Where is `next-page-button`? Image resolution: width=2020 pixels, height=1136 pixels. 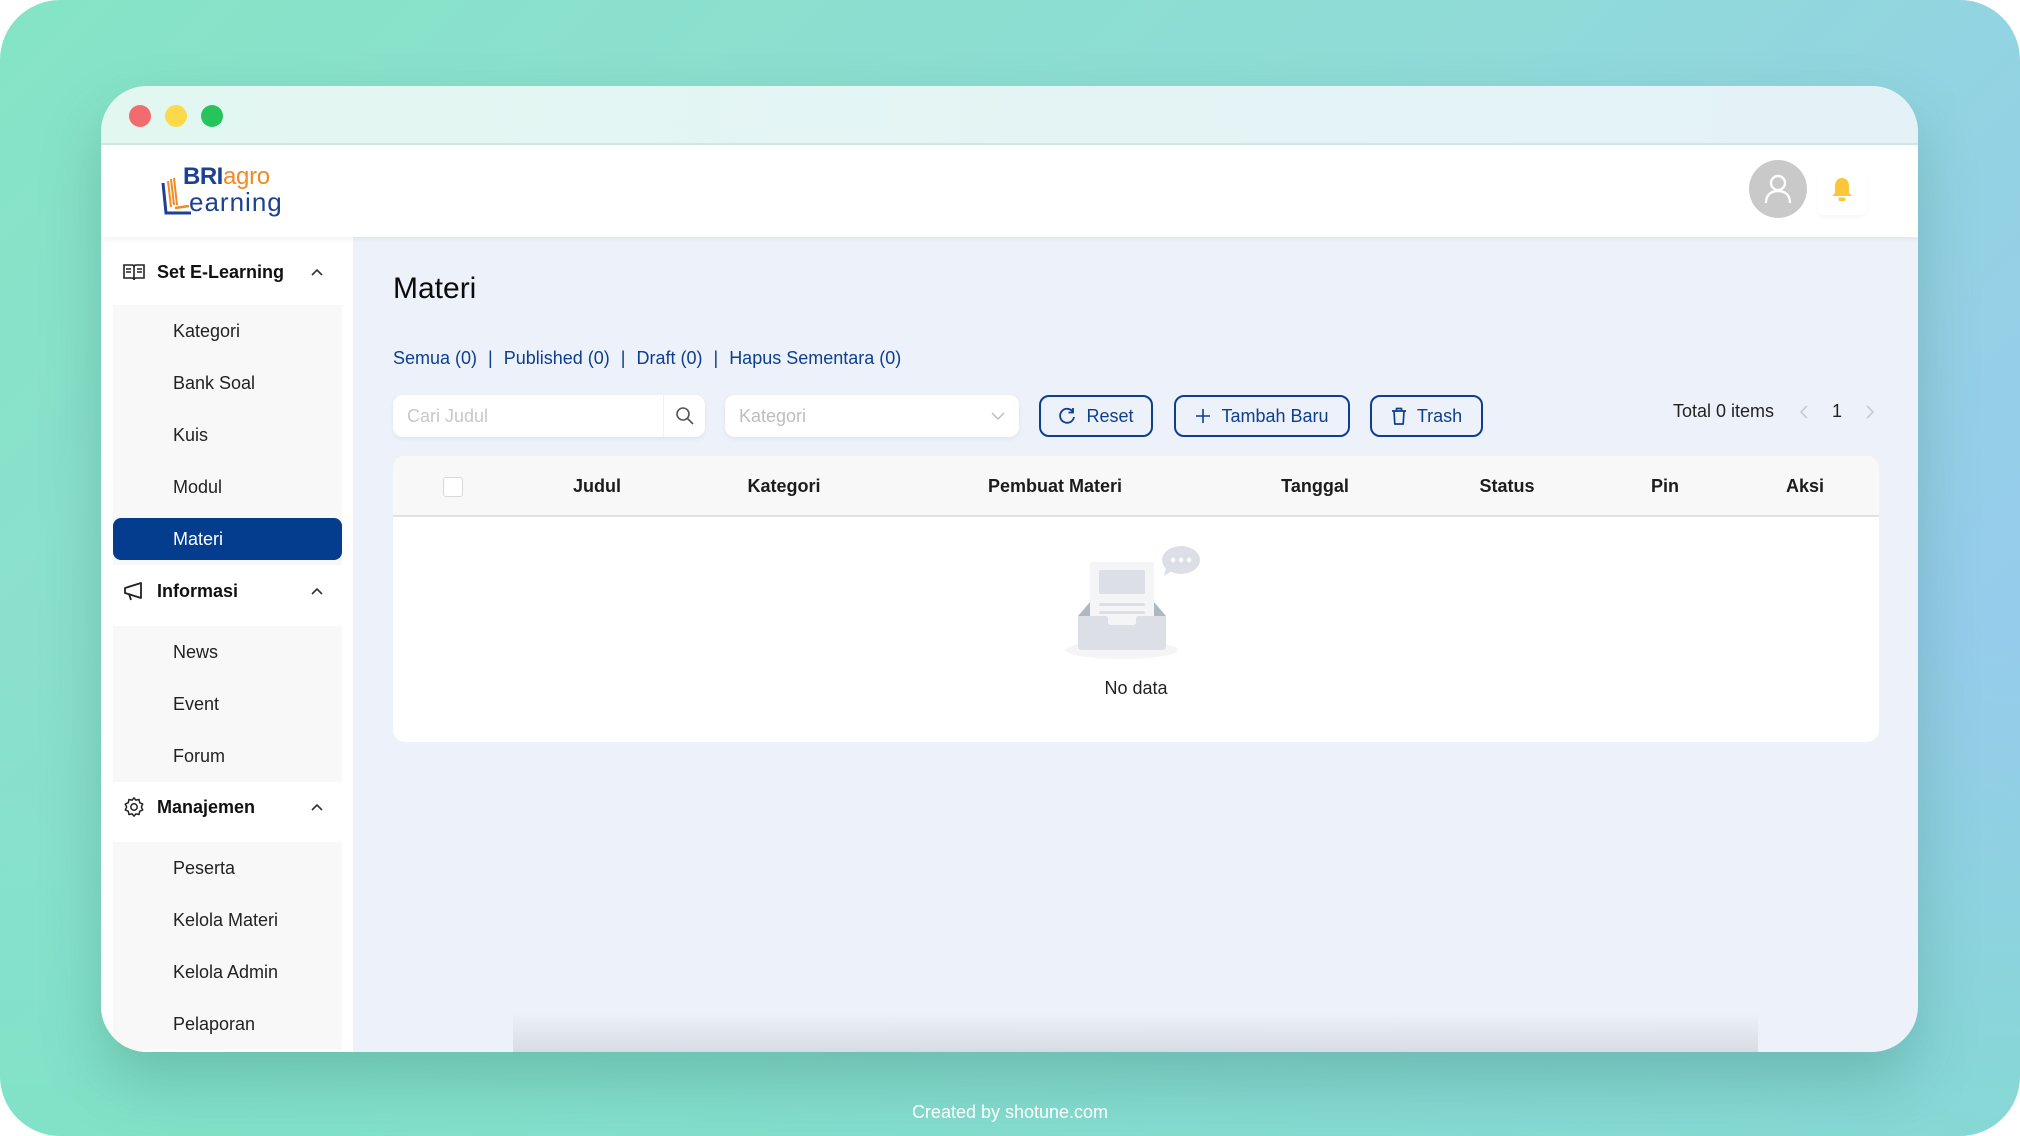
next-page-button is located at coordinates (1870, 412).